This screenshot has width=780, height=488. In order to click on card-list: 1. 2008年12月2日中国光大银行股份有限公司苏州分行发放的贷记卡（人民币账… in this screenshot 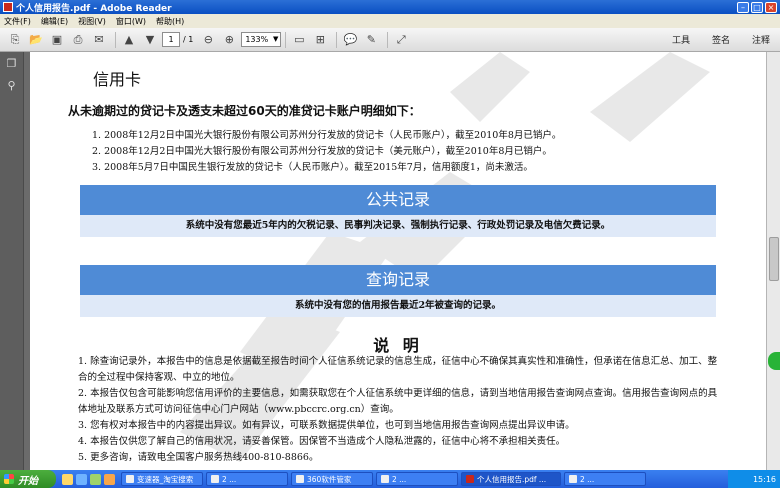, I will do `click(326, 152)`.